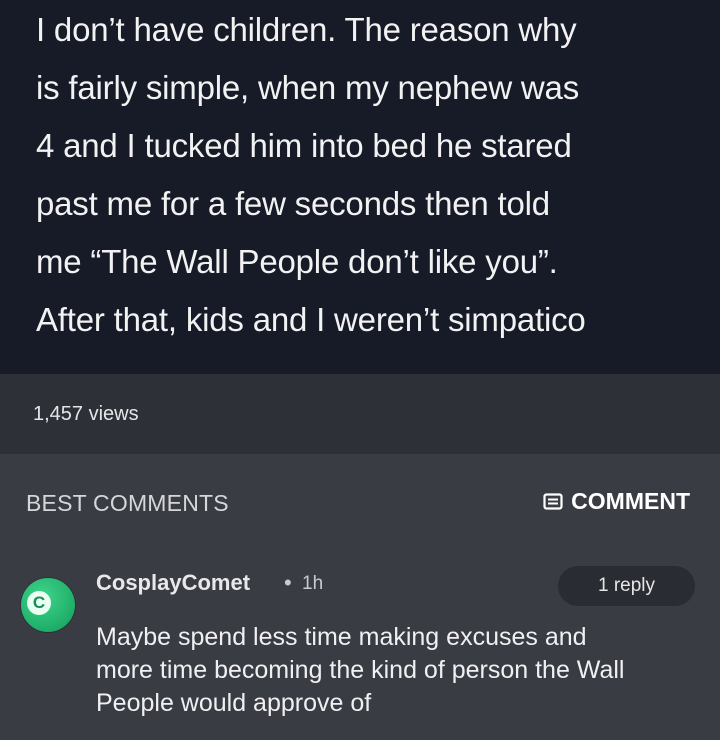  I want to click on views-bar: 1,457 views, so click(360, 414).